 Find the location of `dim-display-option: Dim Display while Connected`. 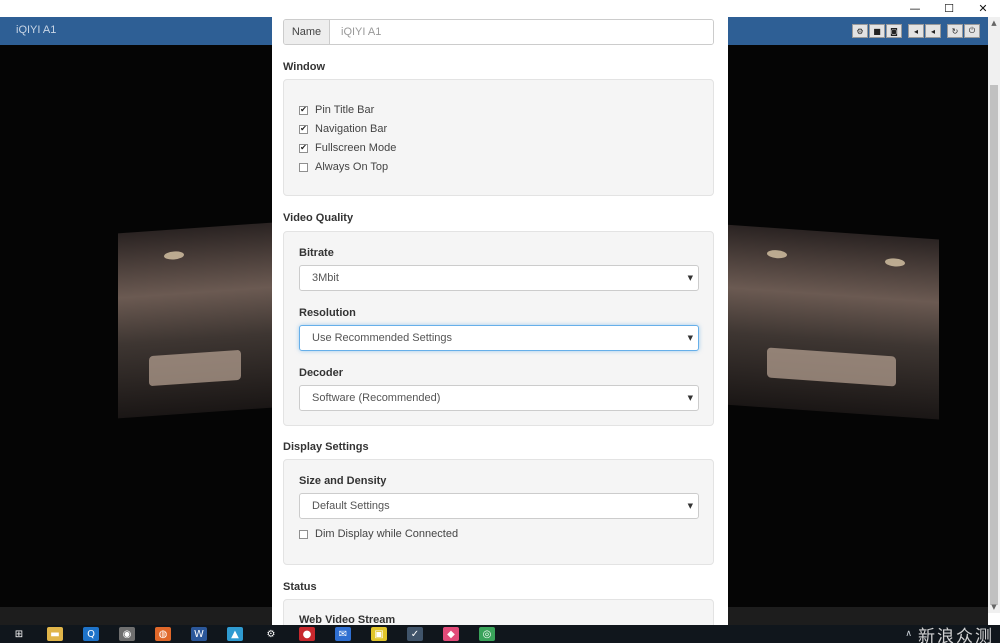

dim-display-option: Dim Display while Connected is located at coordinates (378, 534).